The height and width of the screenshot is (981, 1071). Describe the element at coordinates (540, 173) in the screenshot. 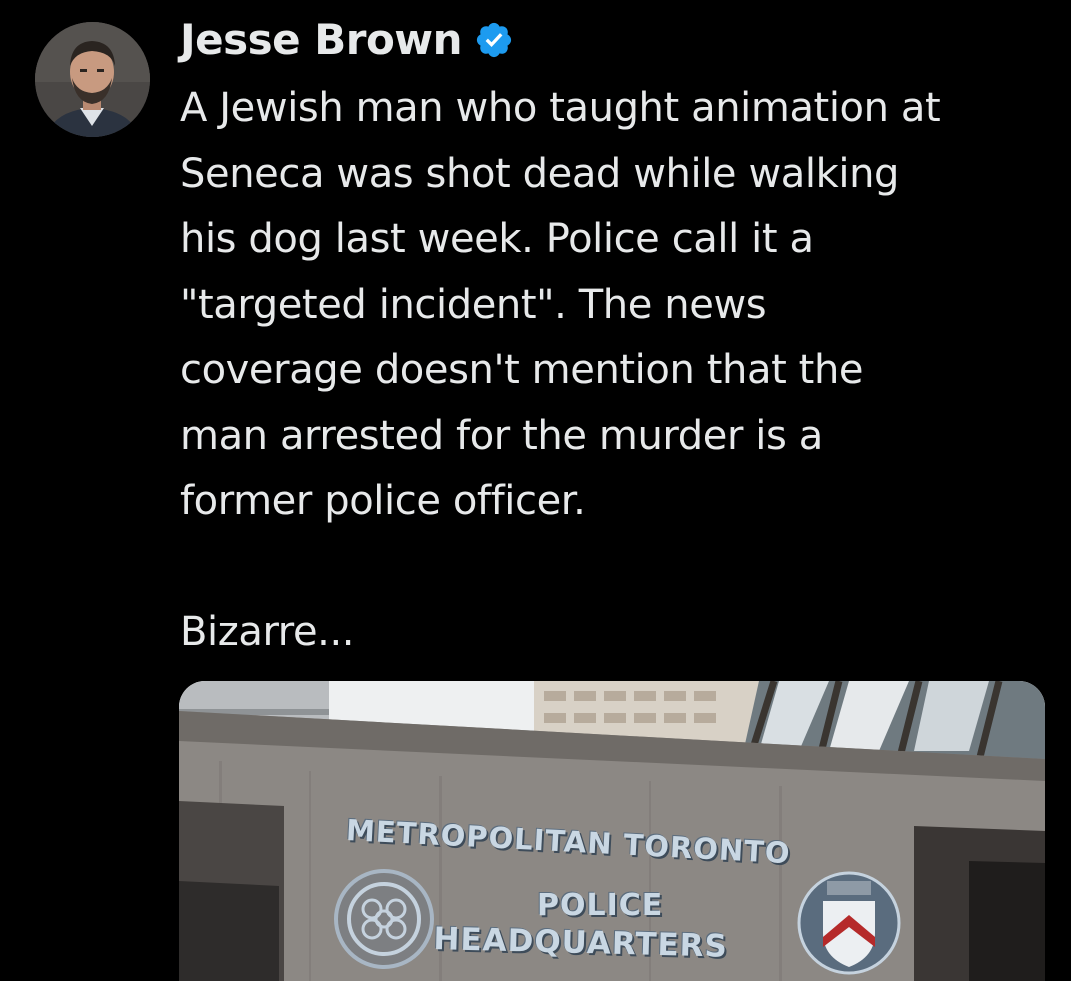

I see `tweet-text-line: Seneca was shot dead while walking` at that location.